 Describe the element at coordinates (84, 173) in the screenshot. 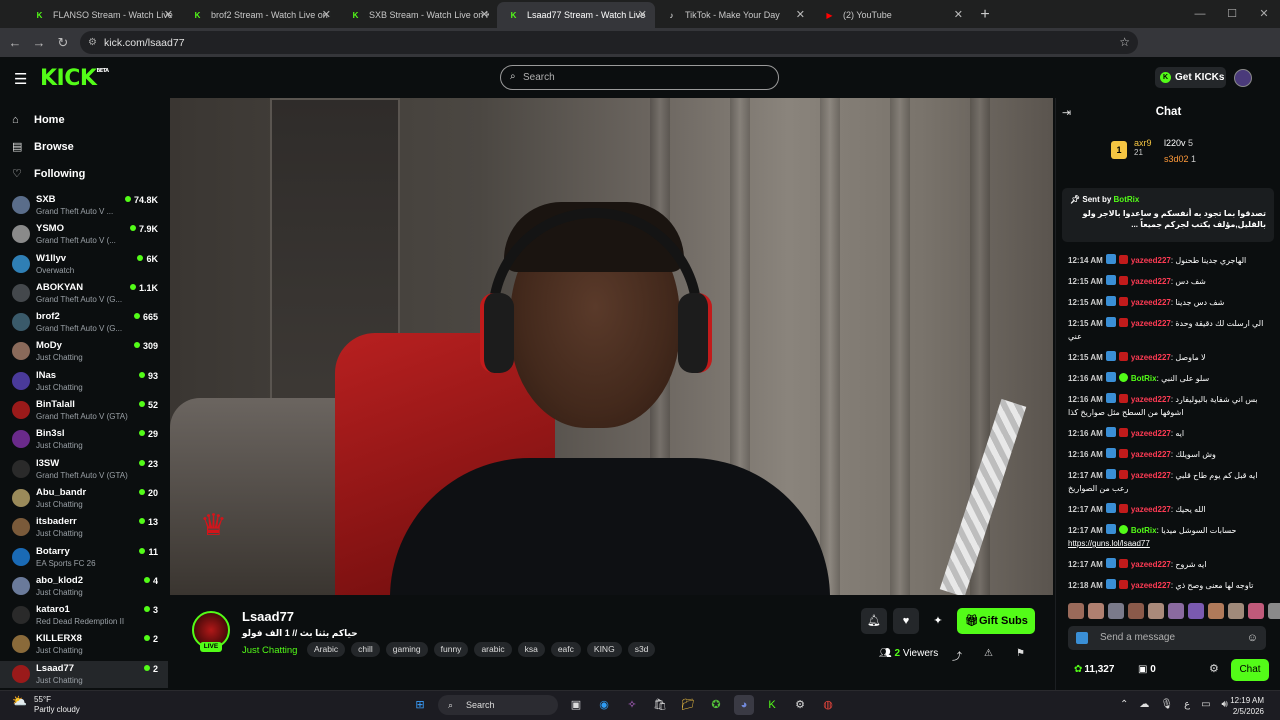

I see `sidebar-nav-following: ♡ Following` at that location.